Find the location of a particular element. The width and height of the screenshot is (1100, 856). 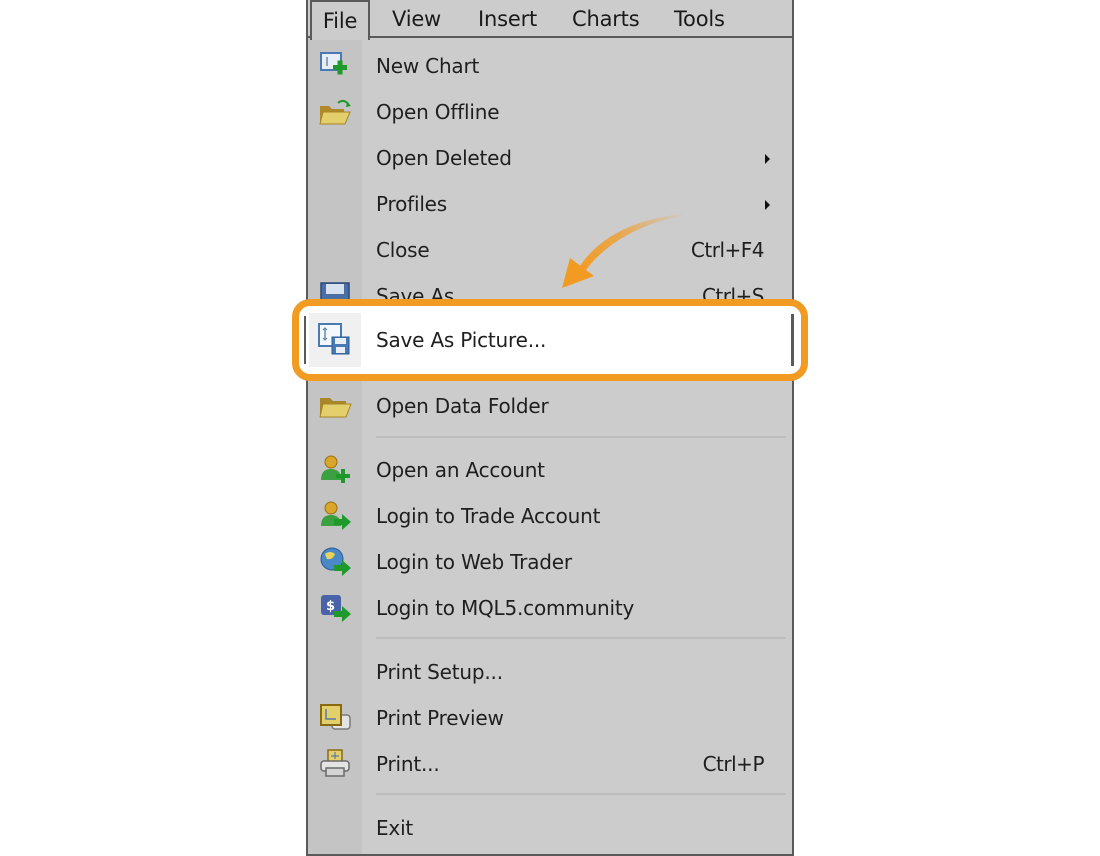

menu-item-label: Open an Account is located at coordinates (460, 470).